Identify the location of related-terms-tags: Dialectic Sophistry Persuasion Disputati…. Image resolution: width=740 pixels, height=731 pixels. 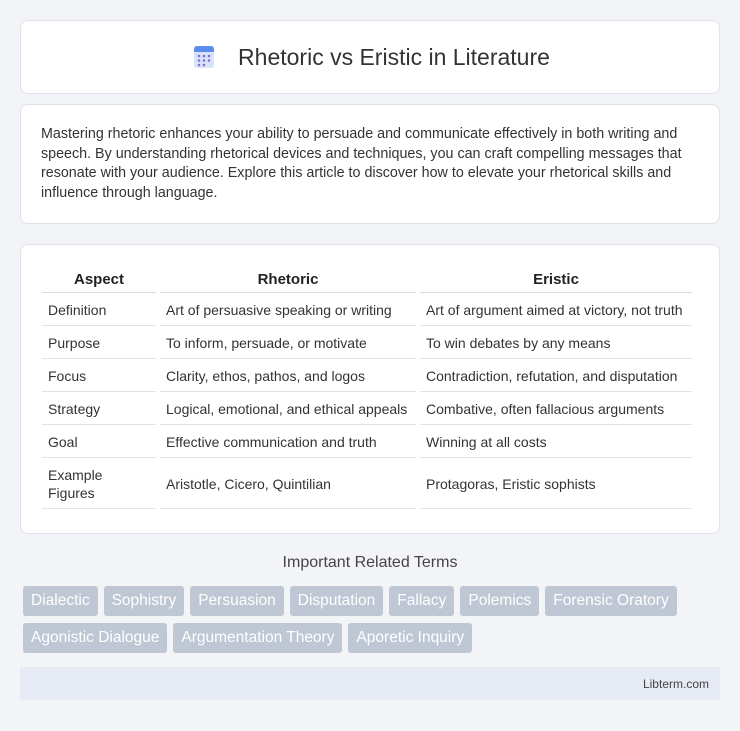
(368, 619).